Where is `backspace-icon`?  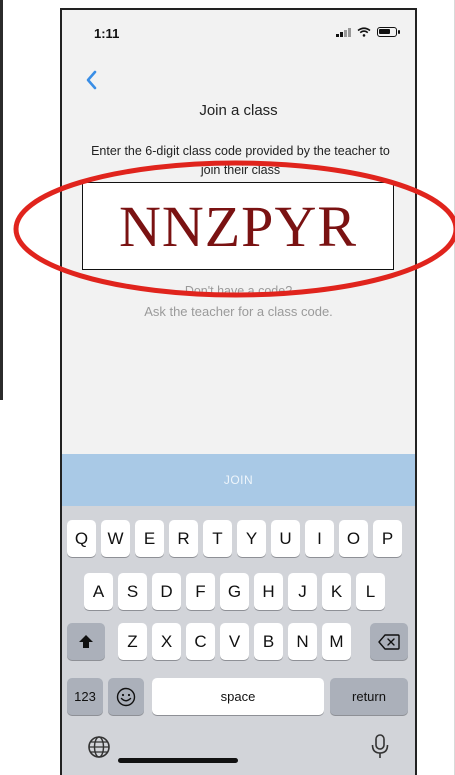 backspace-icon is located at coordinates (389, 641).